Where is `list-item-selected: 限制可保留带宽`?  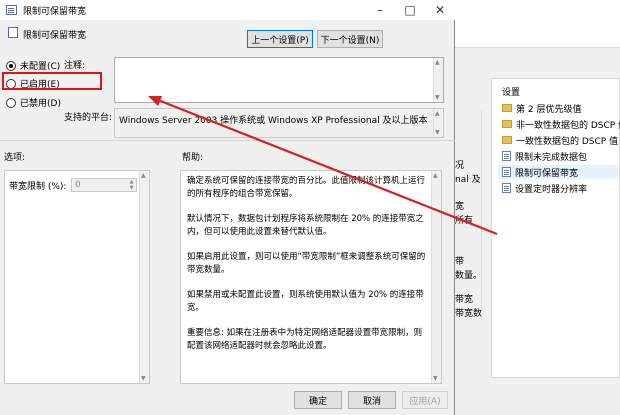 list-item-selected: 限制可保留带宽 is located at coordinates (558, 172).